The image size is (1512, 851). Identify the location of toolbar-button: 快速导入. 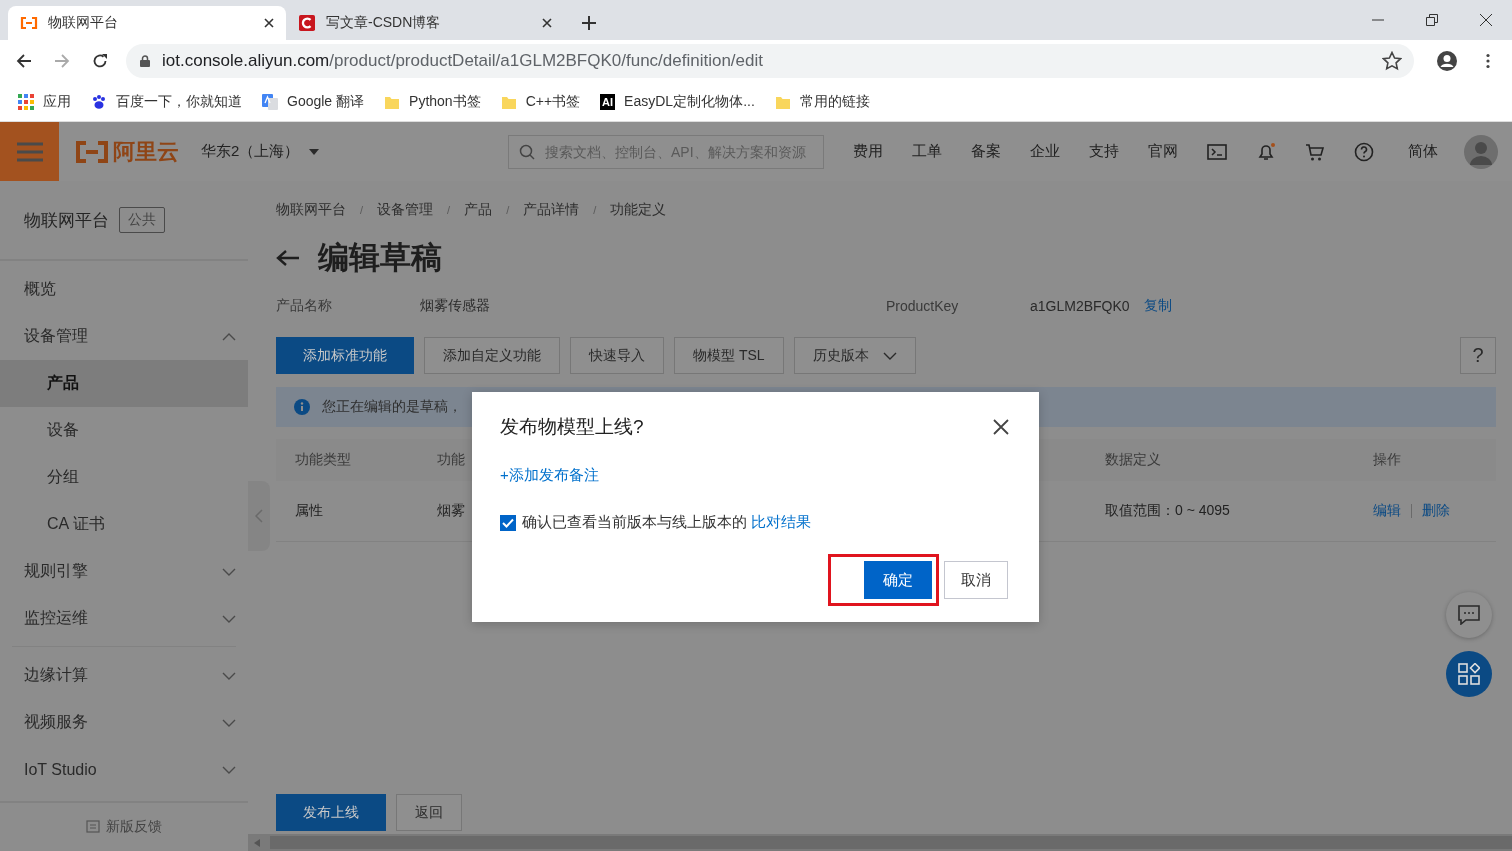
(617, 355).